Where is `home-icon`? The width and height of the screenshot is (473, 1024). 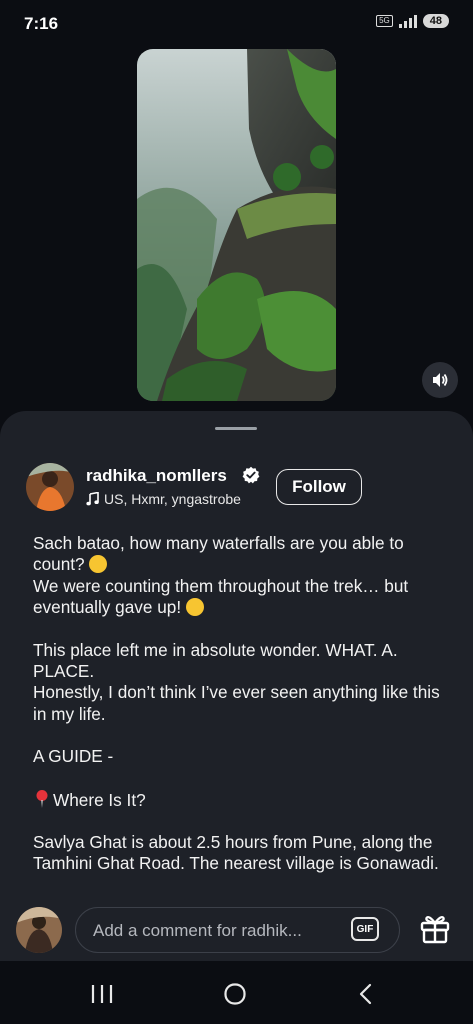
home-icon is located at coordinates (235, 994).